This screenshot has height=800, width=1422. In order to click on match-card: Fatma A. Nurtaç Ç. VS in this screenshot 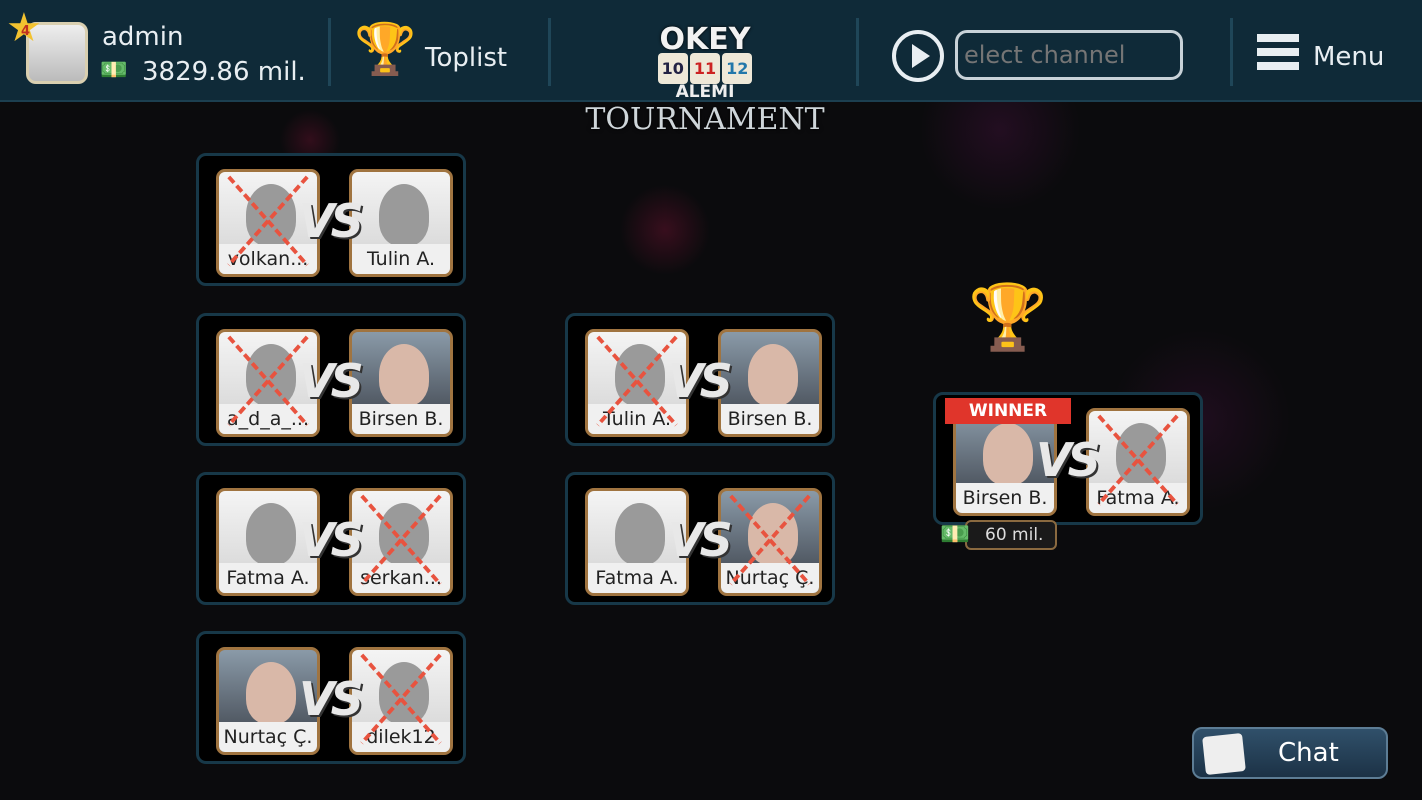, I will do `click(700, 538)`.